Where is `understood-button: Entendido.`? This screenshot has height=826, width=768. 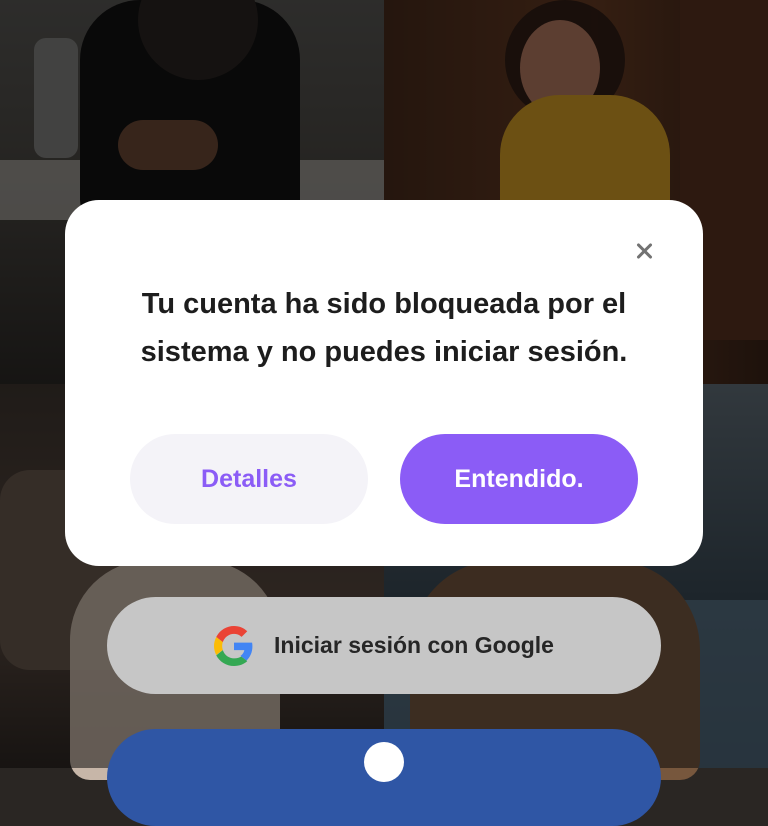 understood-button: Entendido. is located at coordinates (519, 479).